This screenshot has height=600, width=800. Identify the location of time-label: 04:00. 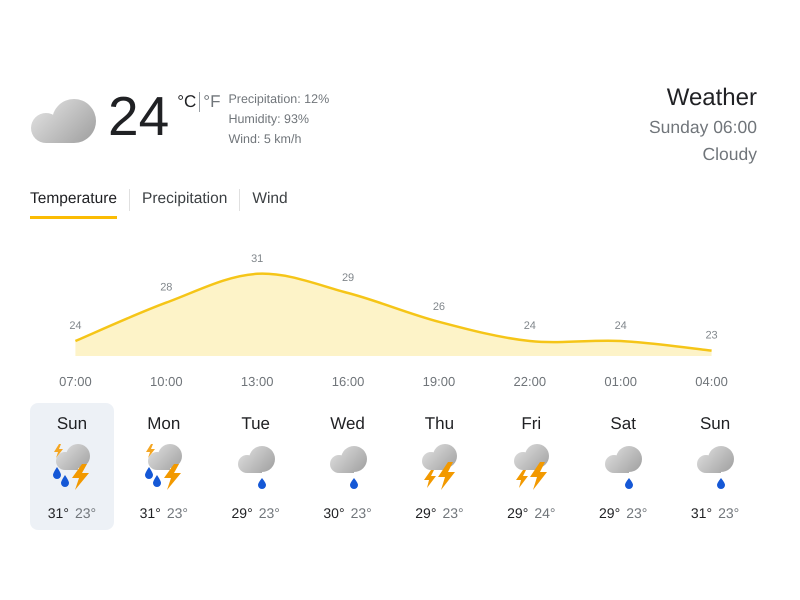
(711, 381).